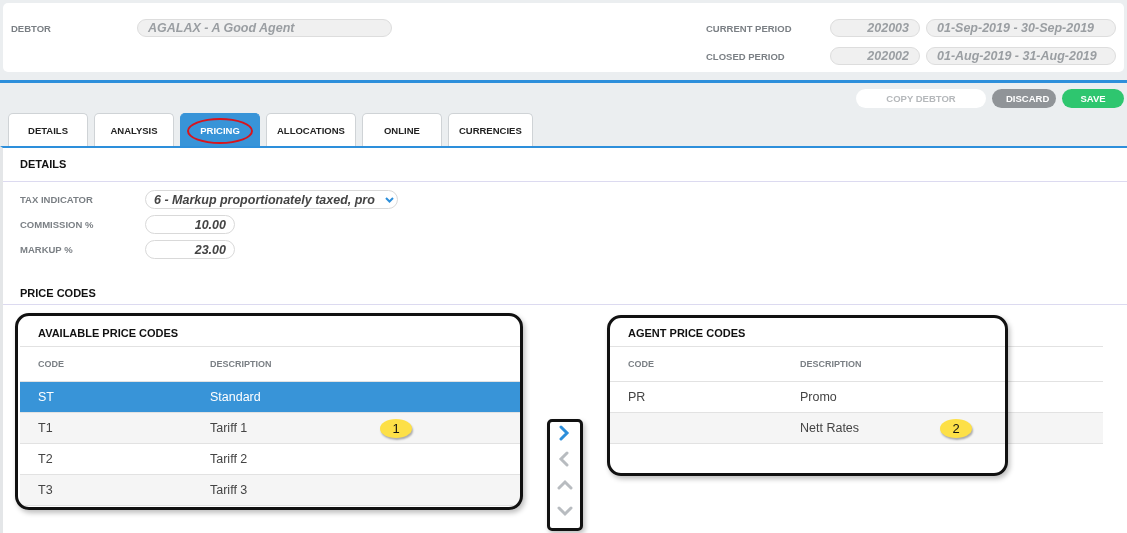  What do you see at coordinates (311, 129) in the screenshot?
I see `tab: ALLOCATIONS` at bounding box center [311, 129].